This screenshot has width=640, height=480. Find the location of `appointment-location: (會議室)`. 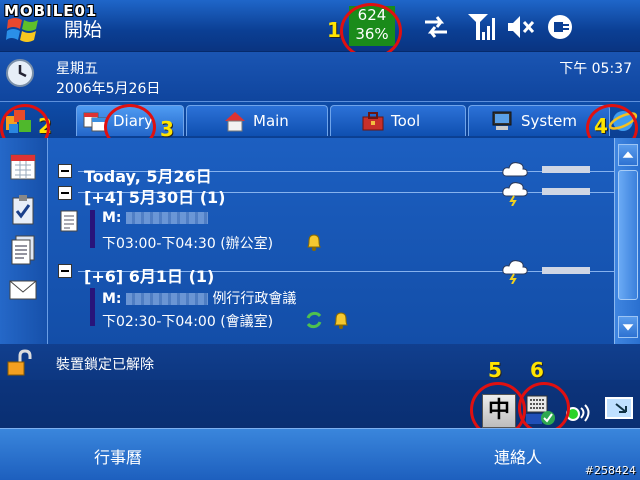

appointment-location: (會議室) is located at coordinates (247, 322).